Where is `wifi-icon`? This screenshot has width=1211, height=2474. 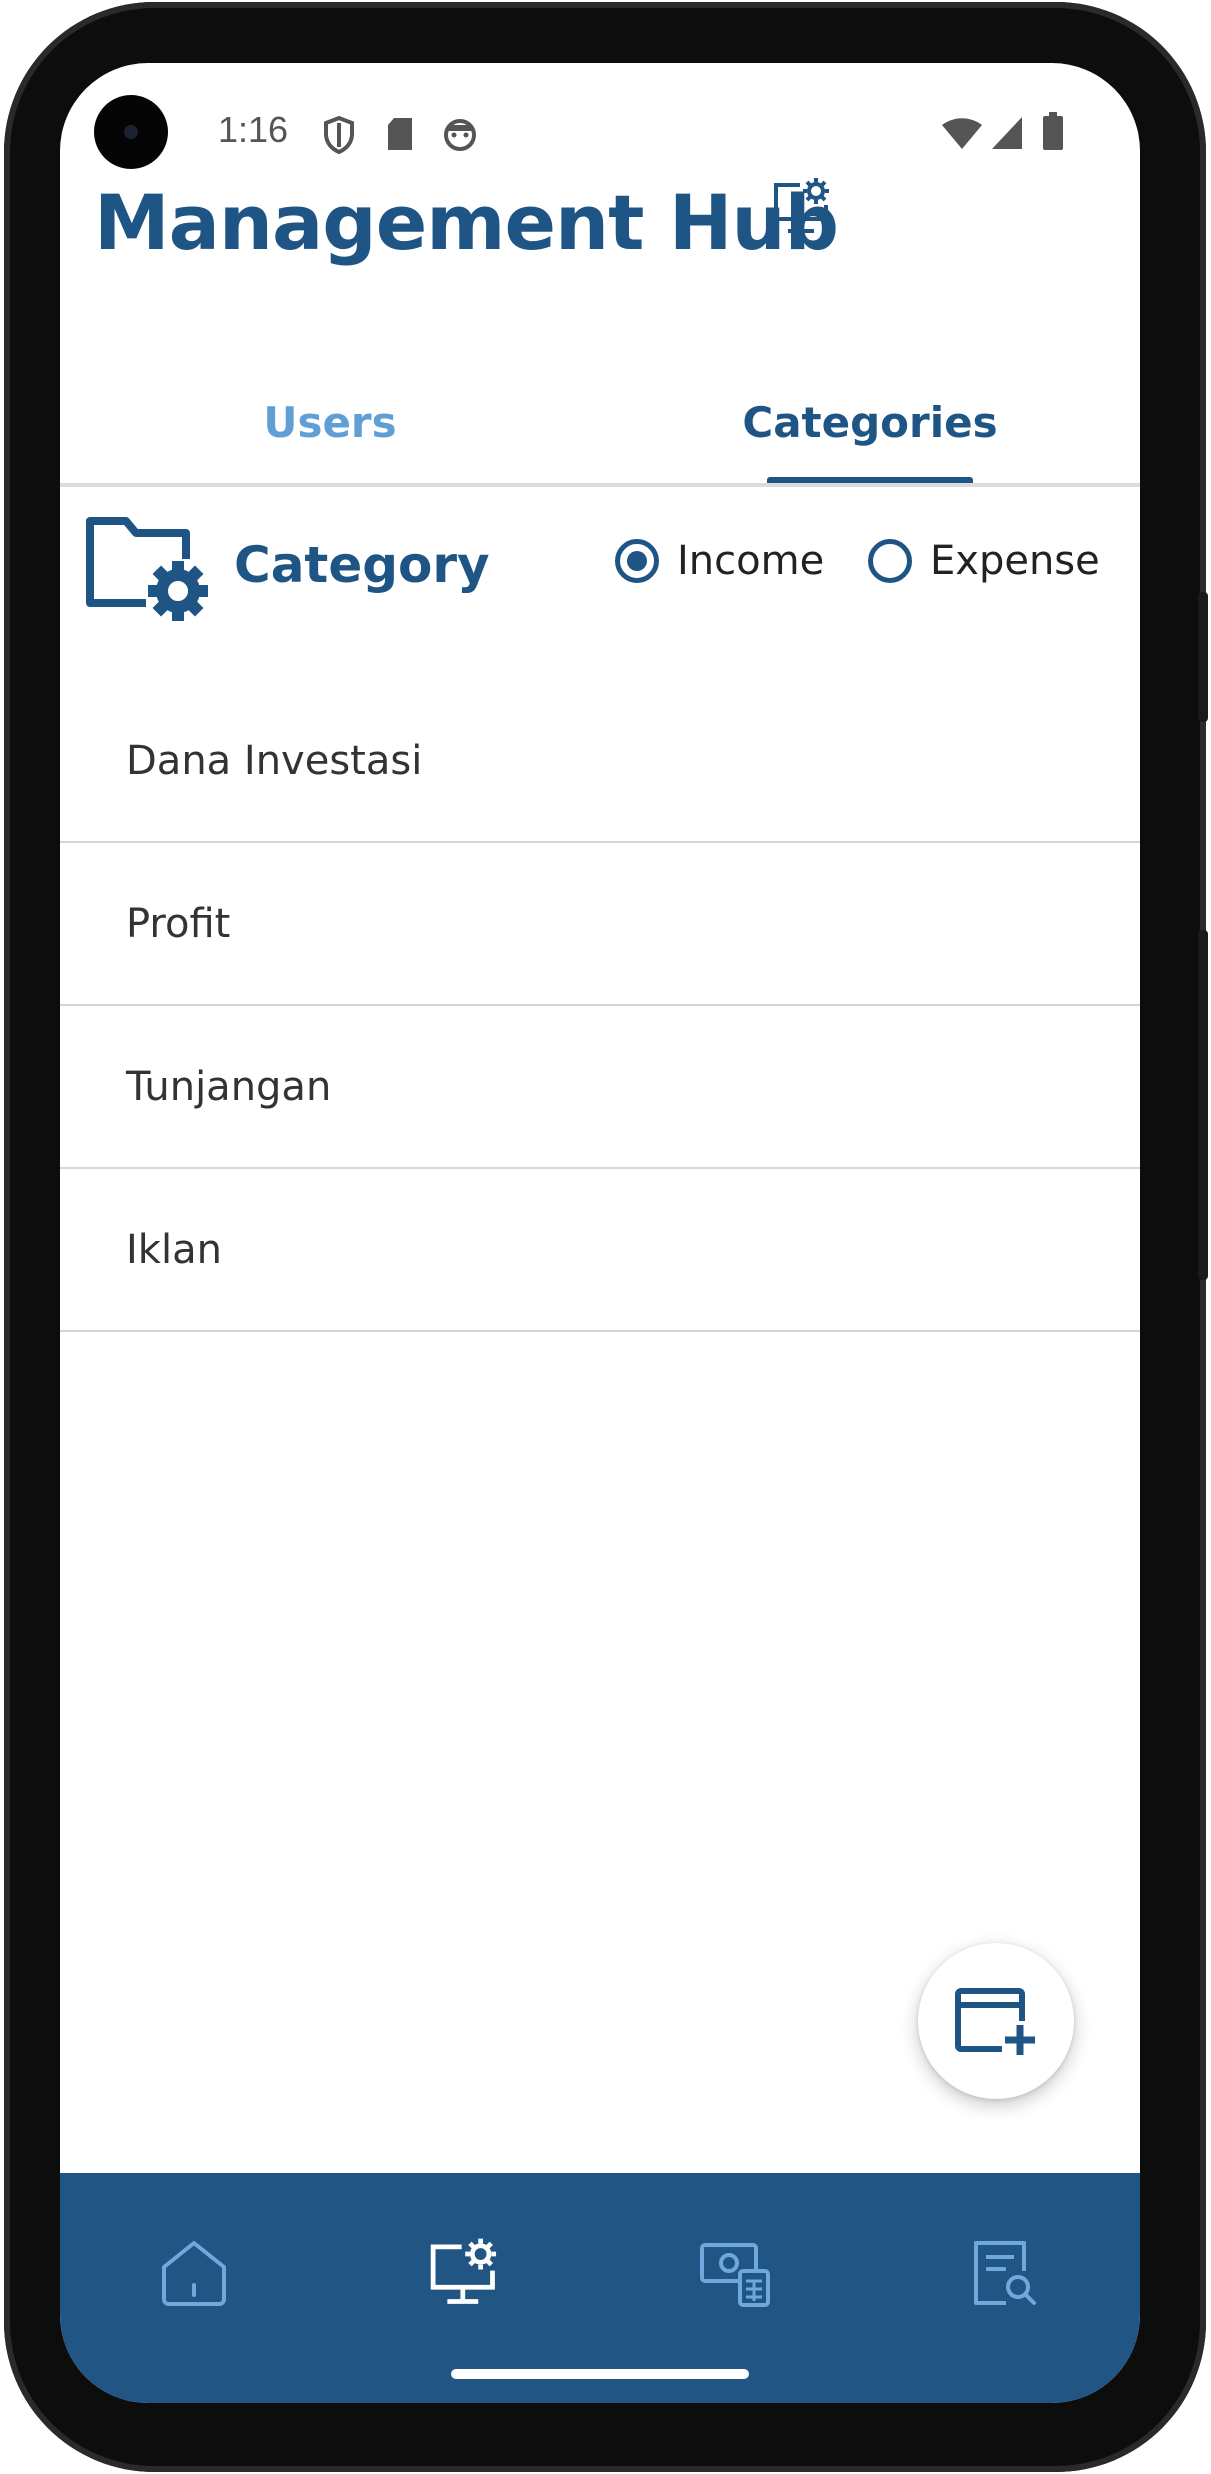
wifi-icon is located at coordinates (962, 133).